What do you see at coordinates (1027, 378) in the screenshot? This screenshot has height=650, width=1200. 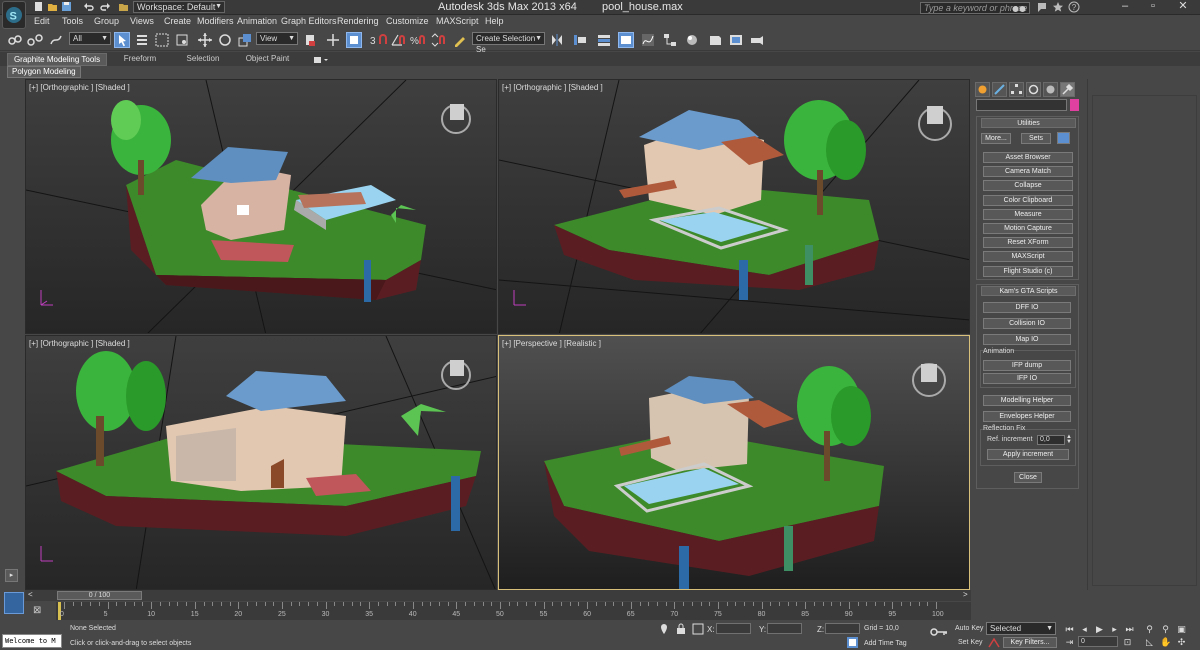 I see `animation-button-ifp-io: IFP IO` at bounding box center [1027, 378].